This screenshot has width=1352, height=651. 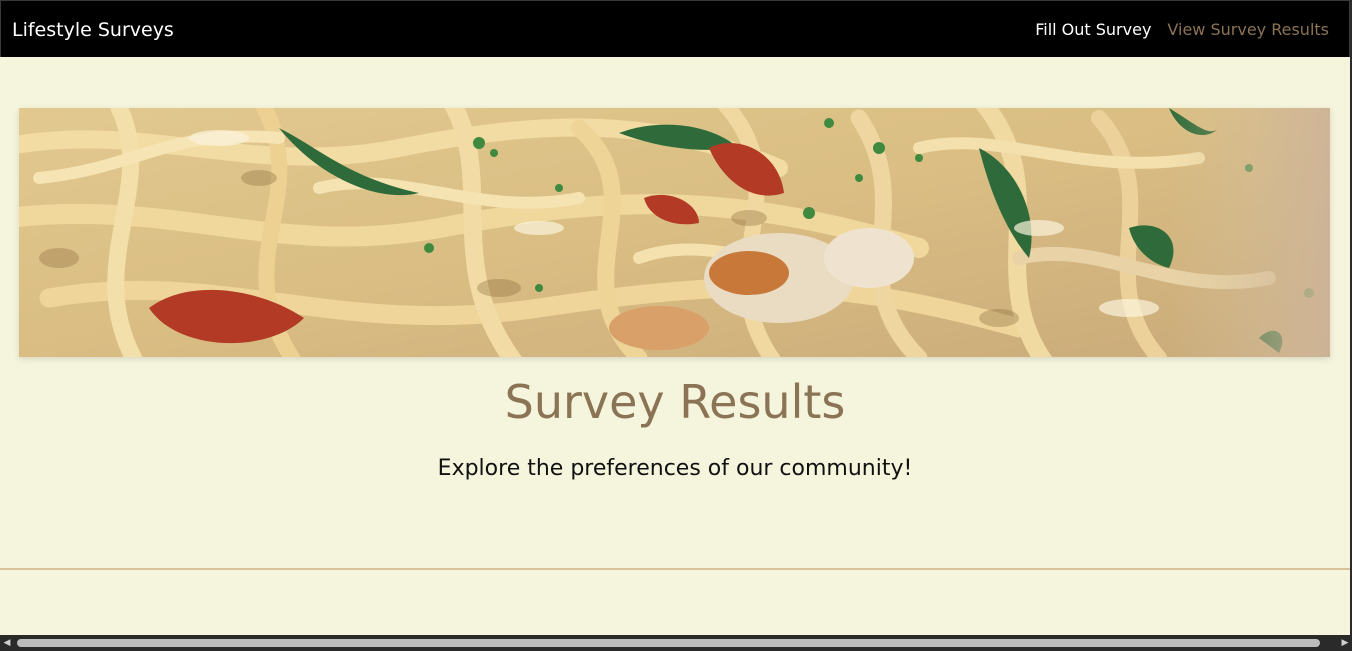 I want to click on nav-view-survey-results: View Survey Results, so click(x=1248, y=30).